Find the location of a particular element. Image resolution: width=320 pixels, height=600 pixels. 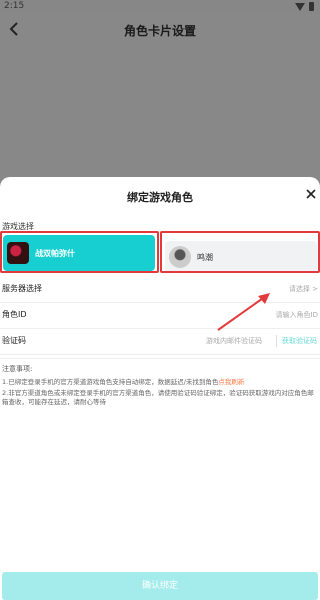

status-icons is located at coordinates (304, 6).